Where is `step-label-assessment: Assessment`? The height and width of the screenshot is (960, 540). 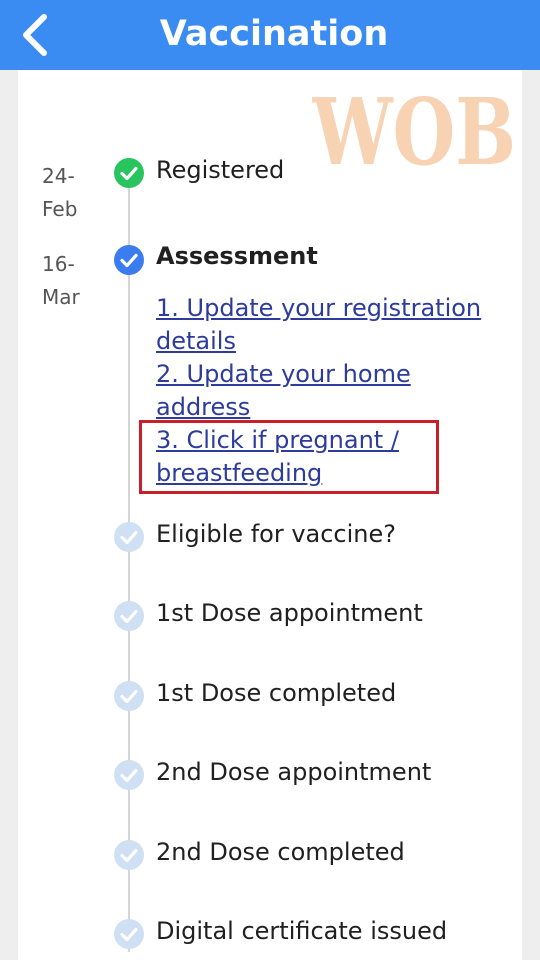 step-label-assessment: Assessment is located at coordinates (237, 256).